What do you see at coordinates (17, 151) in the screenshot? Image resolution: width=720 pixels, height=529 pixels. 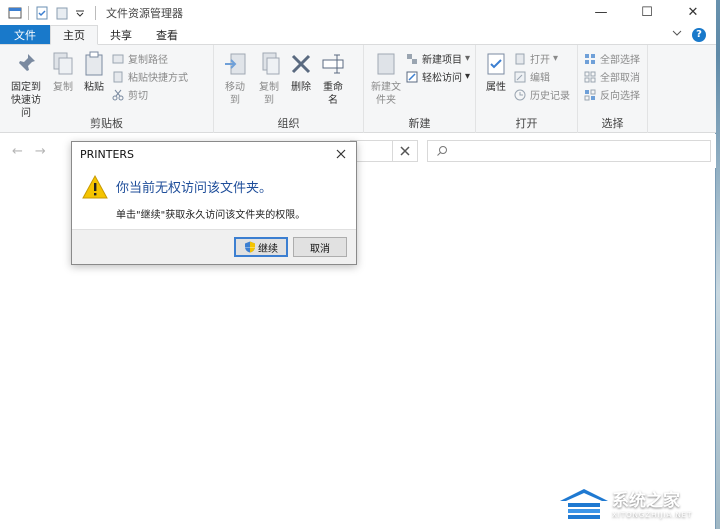 I see `back-button: ←` at bounding box center [17, 151].